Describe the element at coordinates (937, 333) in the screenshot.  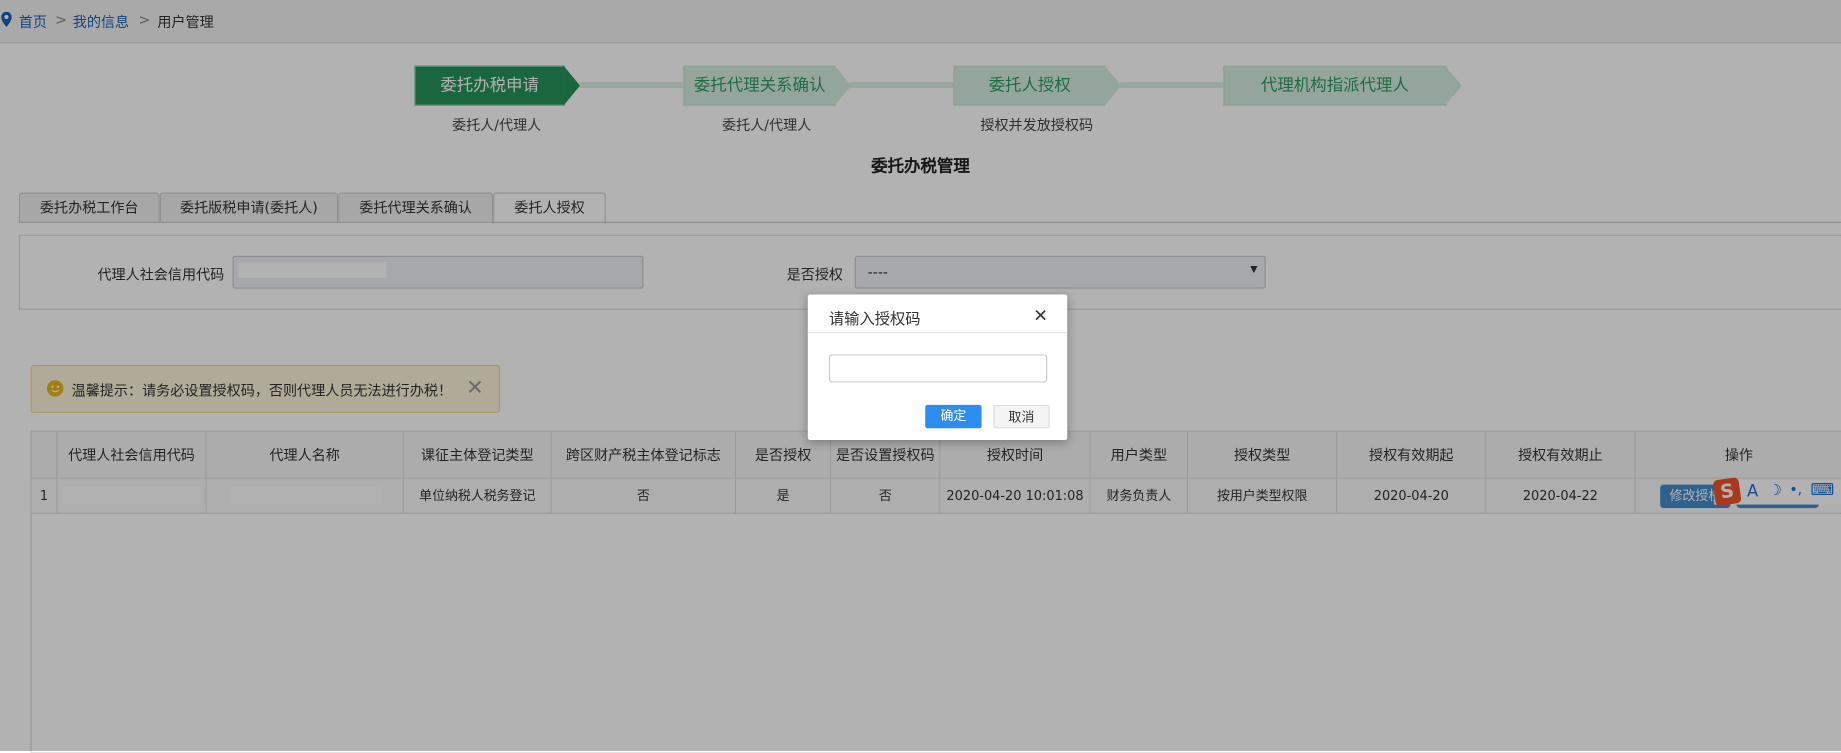
I see `dialog-divider` at that location.